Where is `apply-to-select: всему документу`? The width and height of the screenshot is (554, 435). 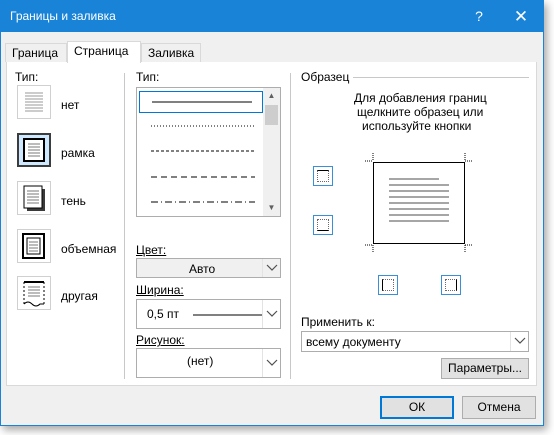 apply-to-select: всему документу is located at coordinates (415, 341).